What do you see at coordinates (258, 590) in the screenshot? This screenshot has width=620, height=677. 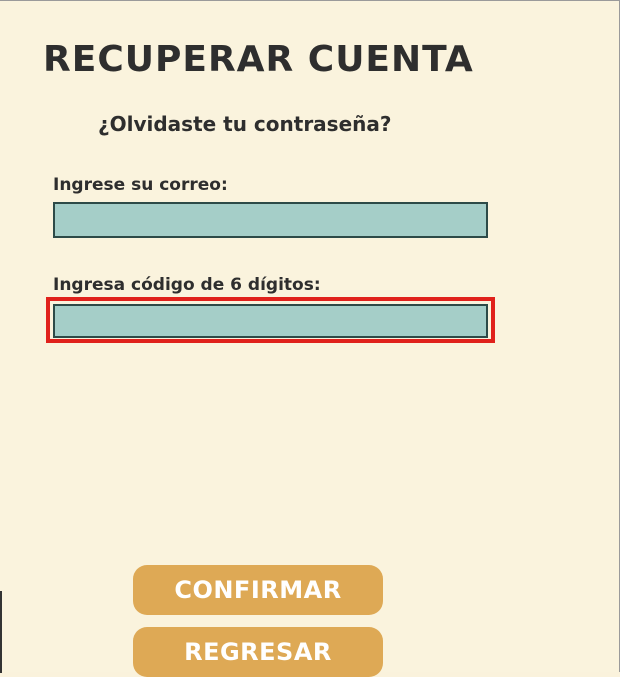 I see `confirm-button: CONFIRMAR` at bounding box center [258, 590].